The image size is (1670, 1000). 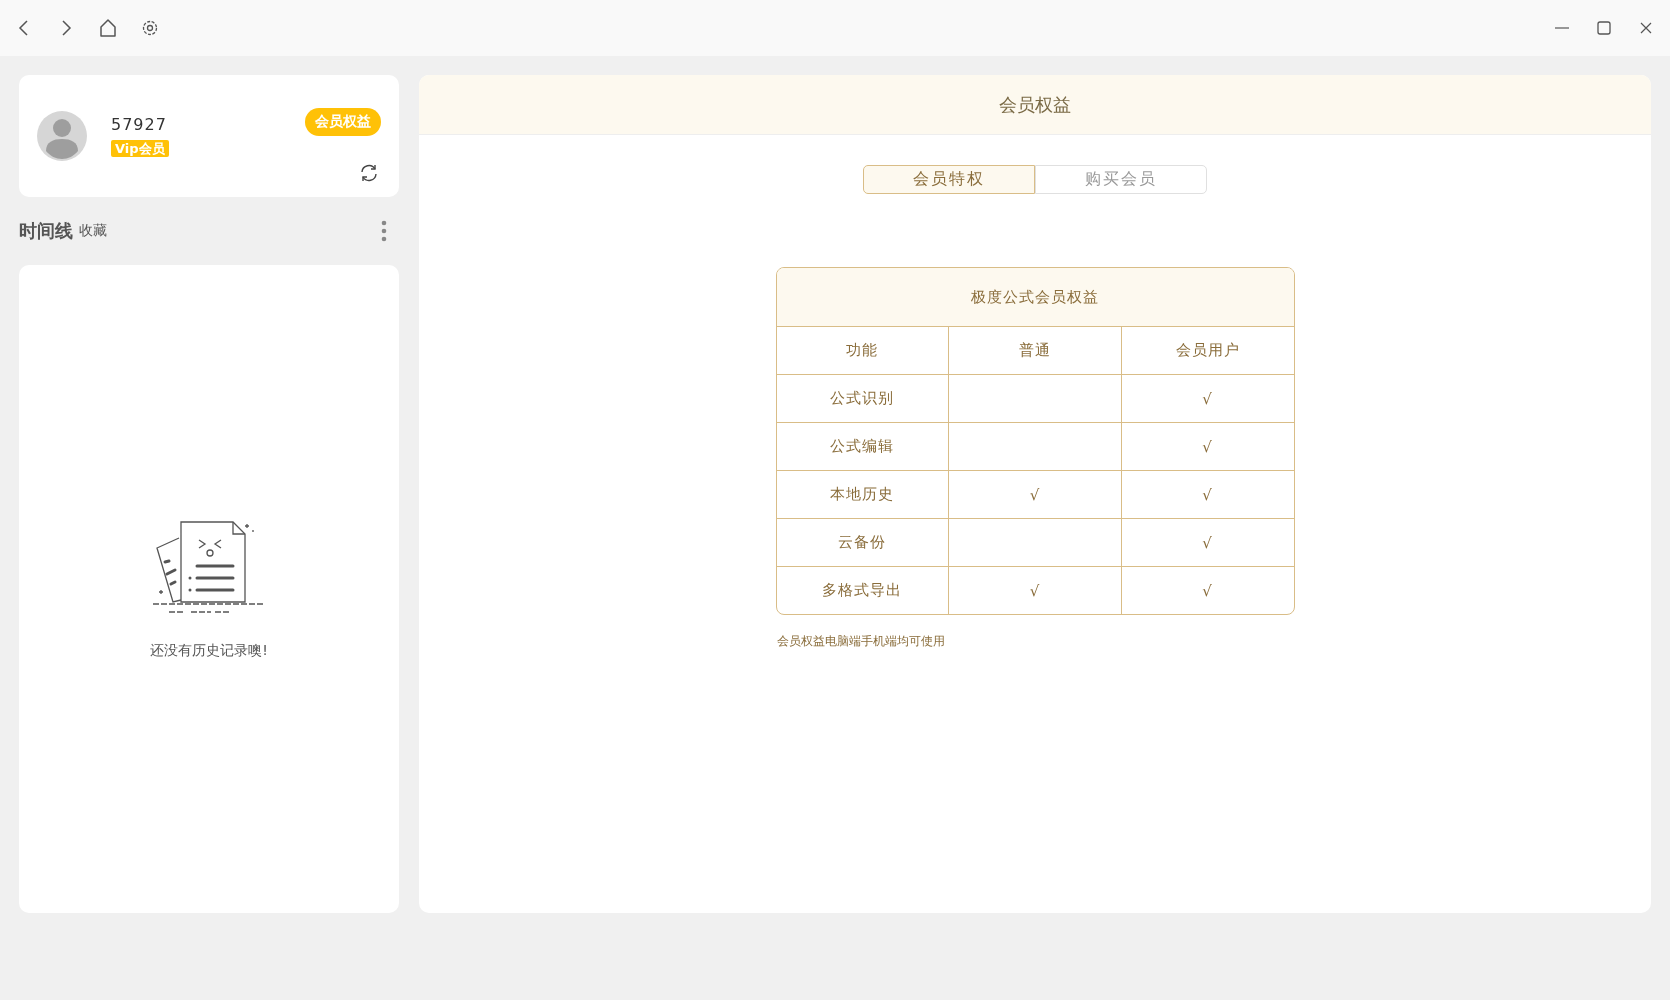 What do you see at coordinates (140, 148) in the screenshot?
I see `vip-badge: Vip会员` at bounding box center [140, 148].